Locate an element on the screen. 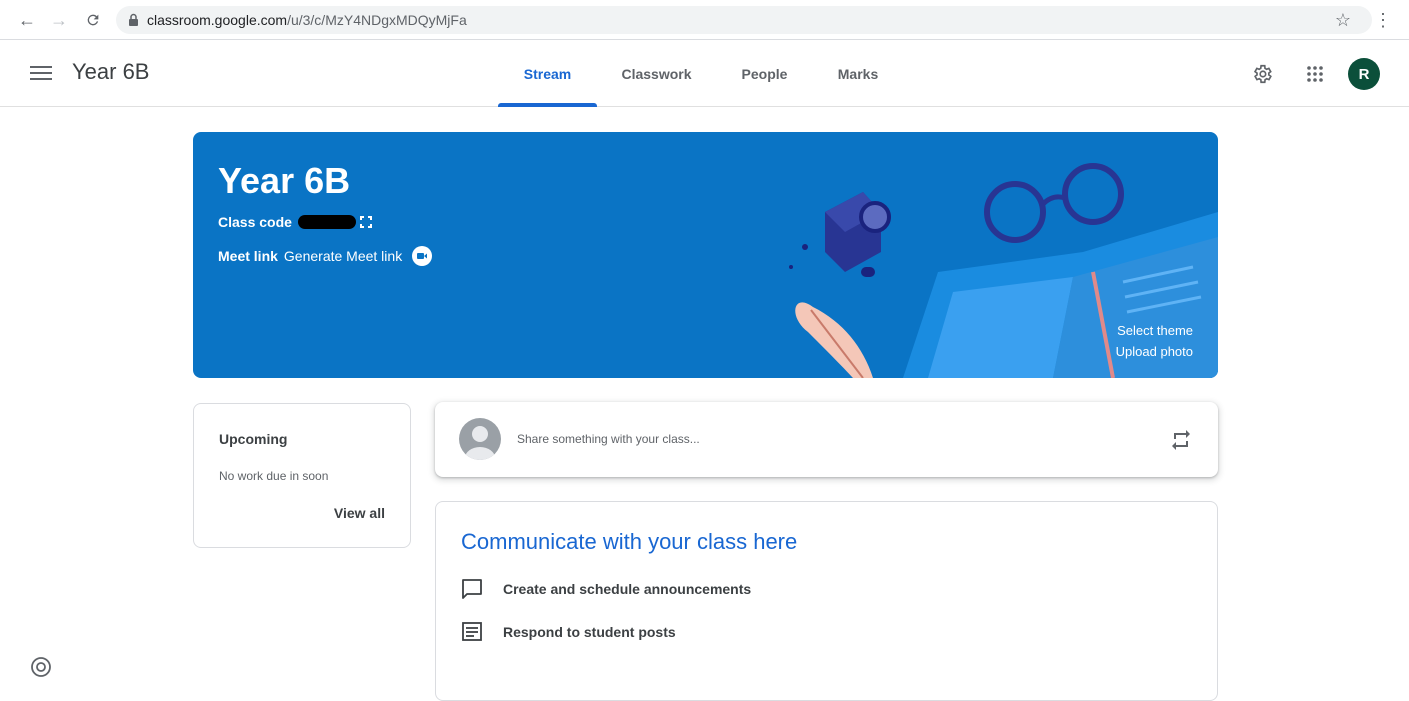  class-code-row: Class code is located at coordinates (295, 222).